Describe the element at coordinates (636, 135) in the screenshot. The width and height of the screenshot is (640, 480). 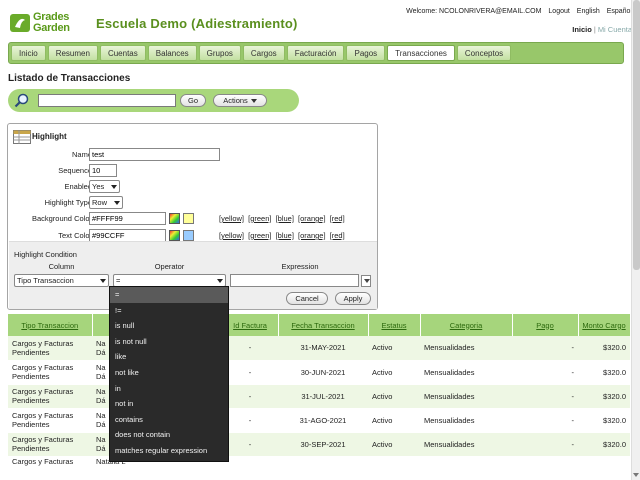
I see `scrollbar-thumb` at that location.